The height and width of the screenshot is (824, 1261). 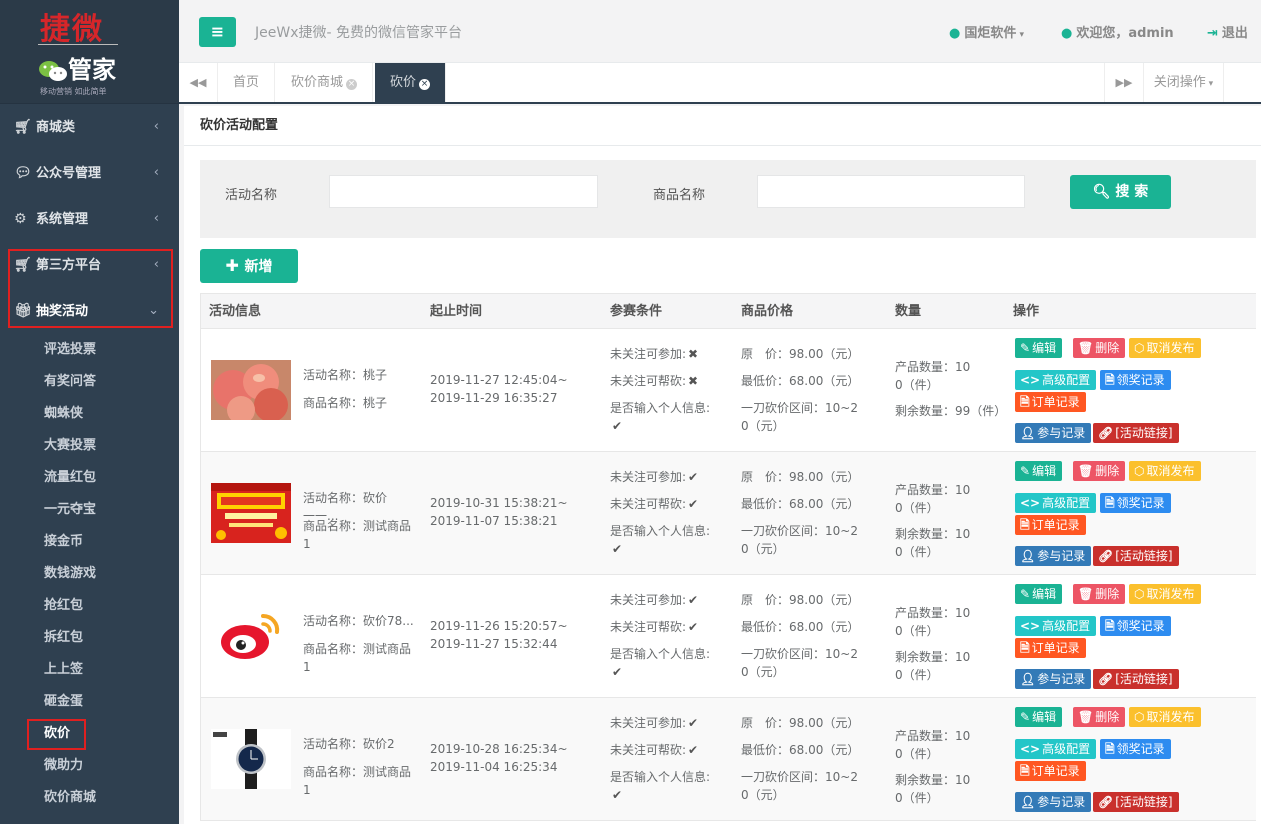 What do you see at coordinates (636, 311) in the screenshot?
I see `col-header: 参赛条件` at bounding box center [636, 311].